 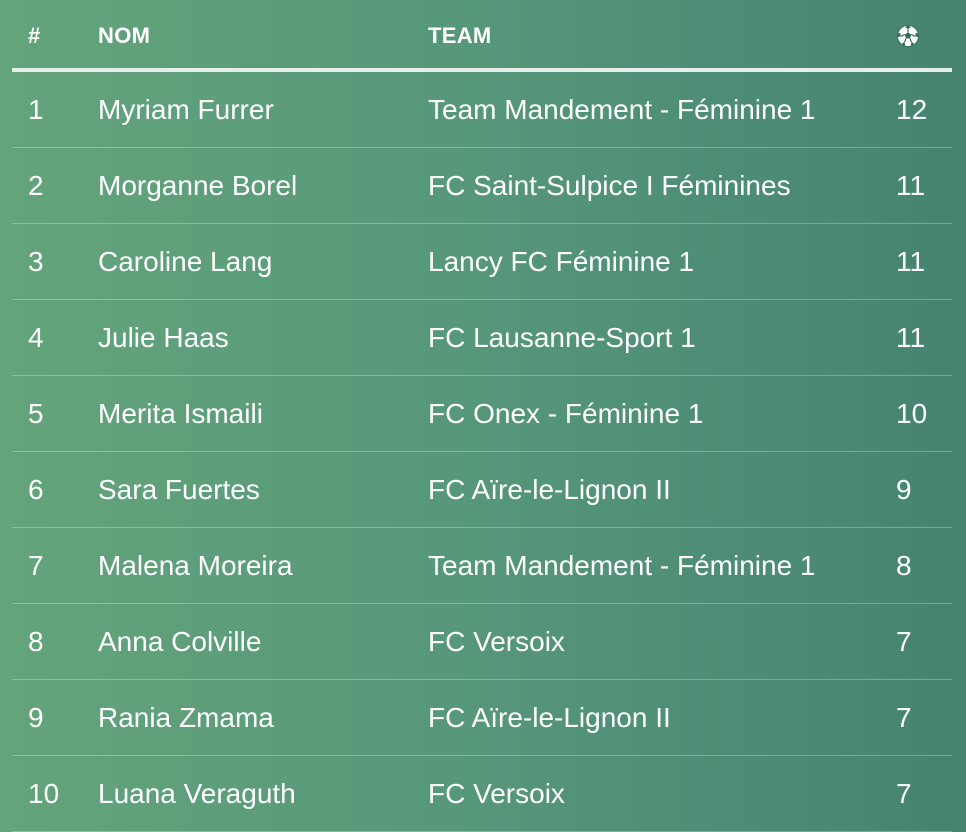 I want to click on player-name-cell: Malena Moreira, so click(x=195, y=565).